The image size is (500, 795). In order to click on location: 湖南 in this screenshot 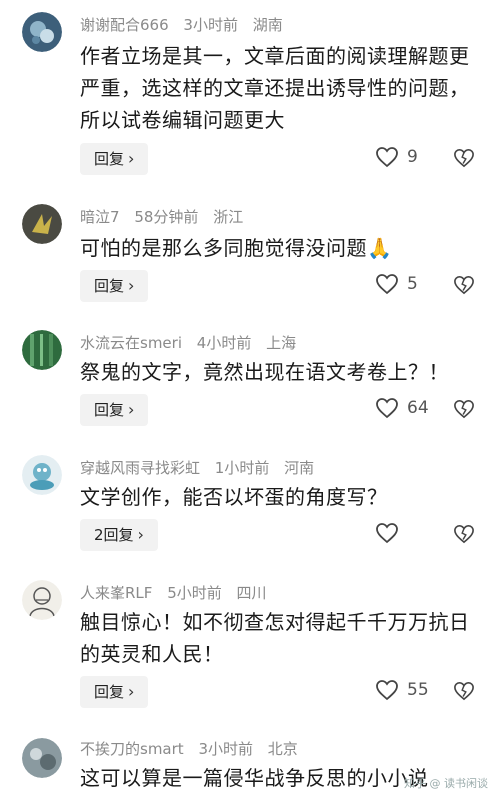, I will do `click(267, 25)`.